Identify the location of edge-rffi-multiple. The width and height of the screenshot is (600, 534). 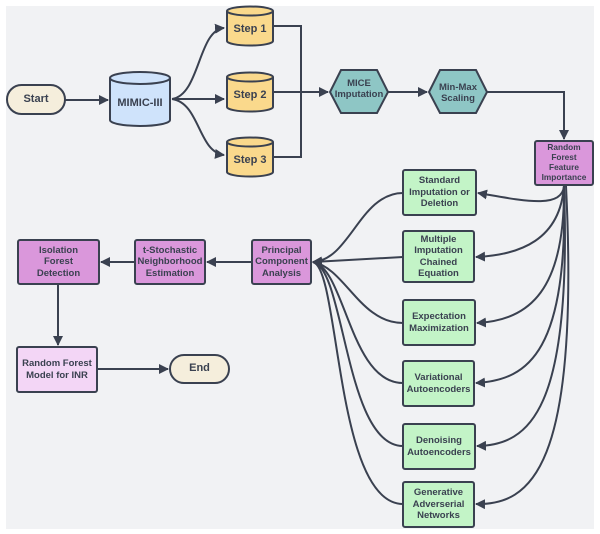
(520, 223).